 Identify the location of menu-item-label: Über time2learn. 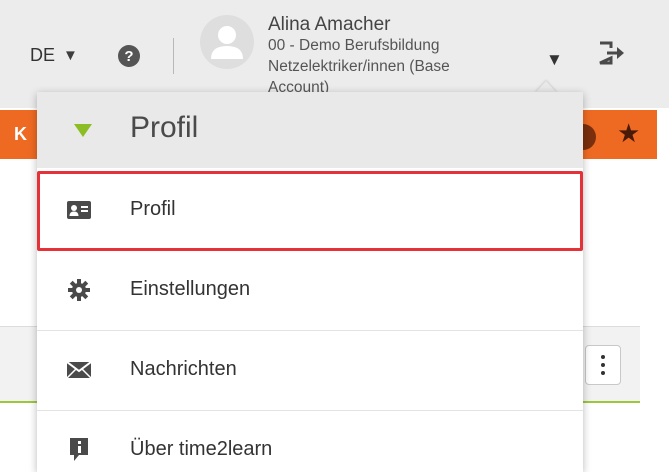
(201, 449).